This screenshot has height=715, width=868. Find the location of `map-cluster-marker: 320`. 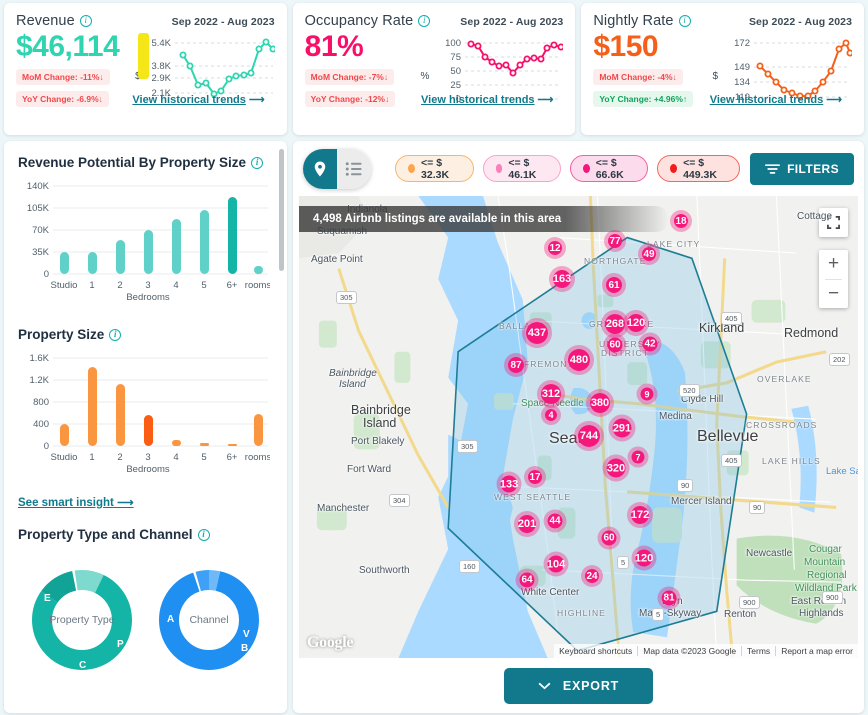

map-cluster-marker: 320 is located at coordinates (616, 468).